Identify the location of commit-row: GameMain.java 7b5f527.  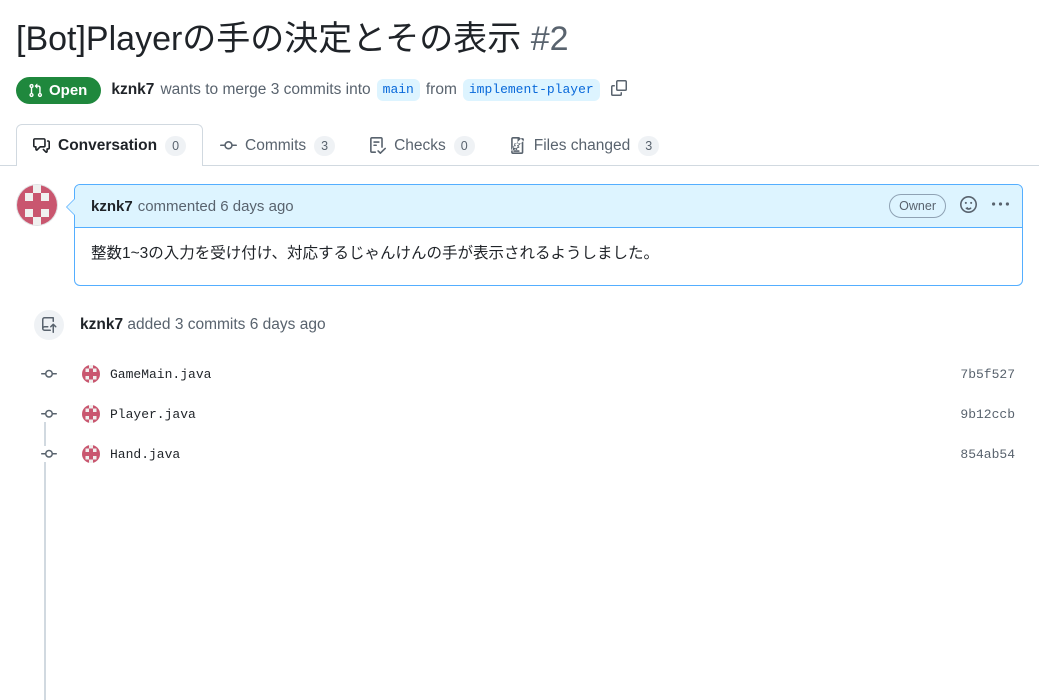
(519, 374).